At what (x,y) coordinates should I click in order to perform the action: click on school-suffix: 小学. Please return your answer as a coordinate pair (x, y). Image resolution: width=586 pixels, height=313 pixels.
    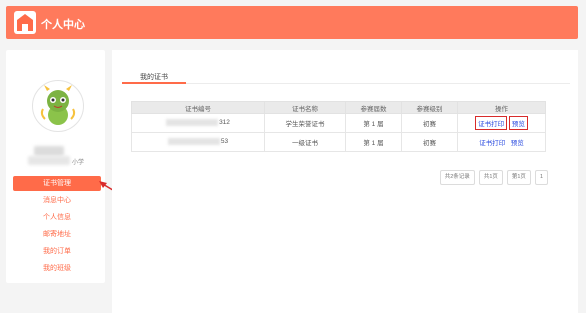
    Looking at the image, I should click on (78, 163).